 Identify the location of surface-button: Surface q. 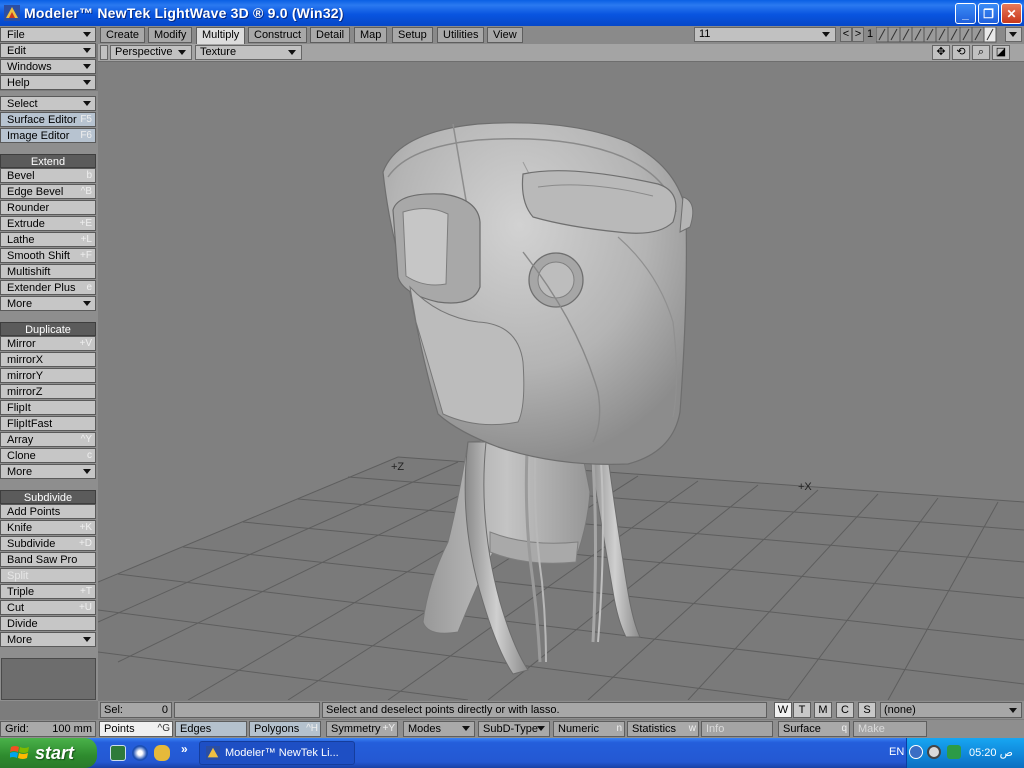
(814, 729).